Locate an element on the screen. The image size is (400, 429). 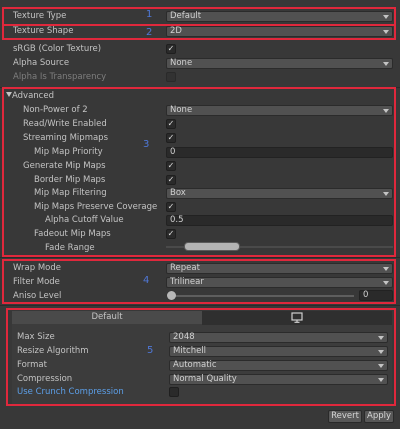
marker-3: 3 is located at coordinates (146, 144).